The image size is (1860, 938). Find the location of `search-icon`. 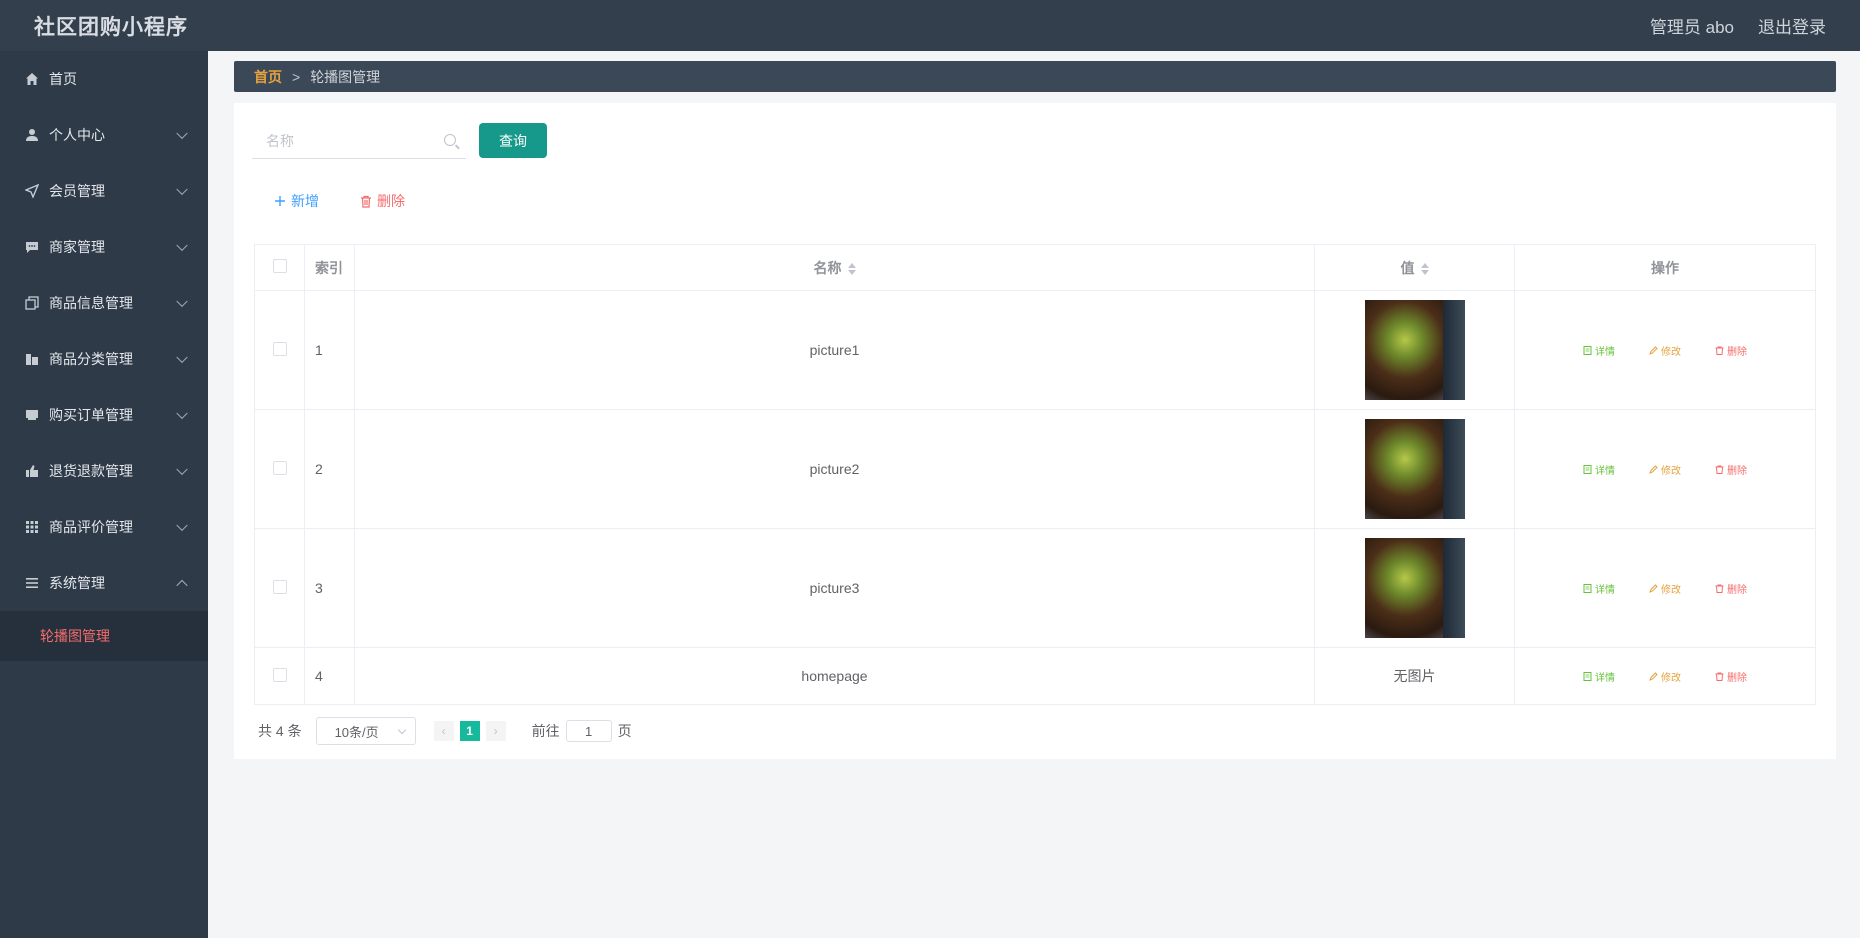

search-icon is located at coordinates (450, 140).